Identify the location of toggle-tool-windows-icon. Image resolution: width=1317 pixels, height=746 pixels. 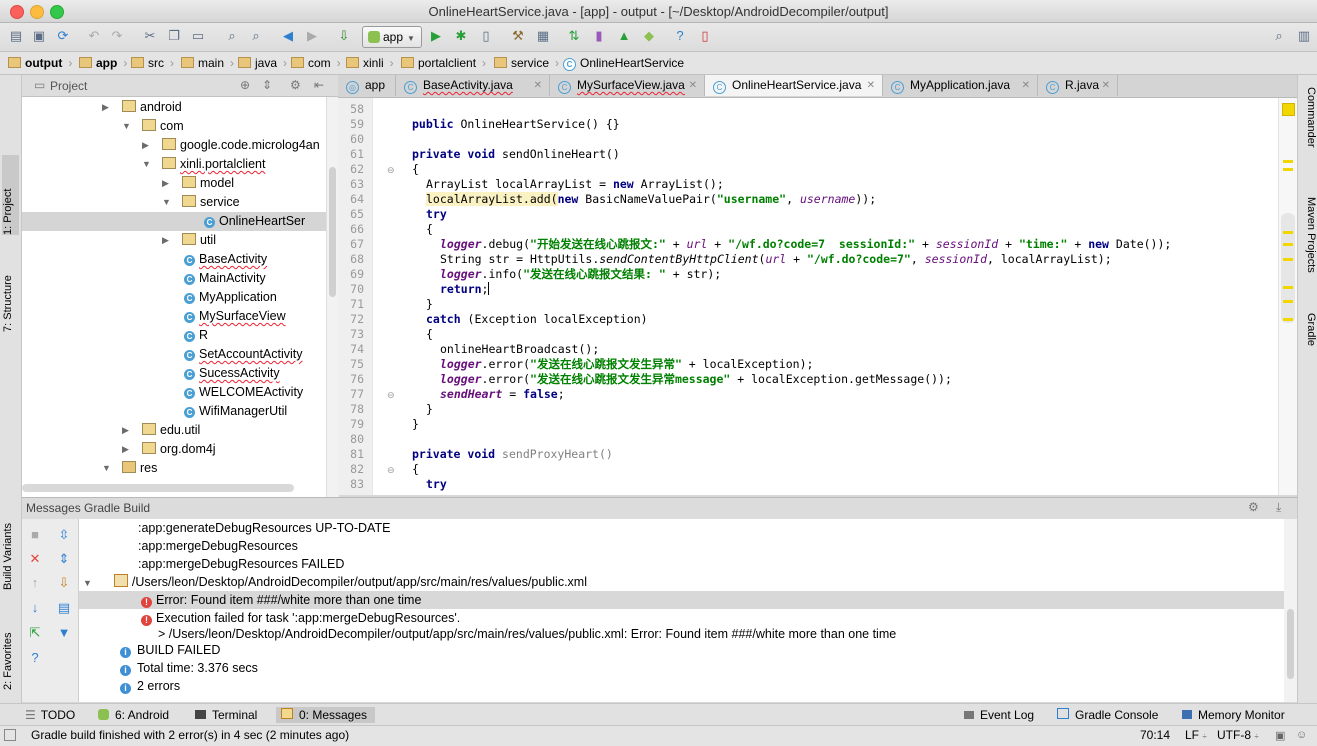
(10, 735).